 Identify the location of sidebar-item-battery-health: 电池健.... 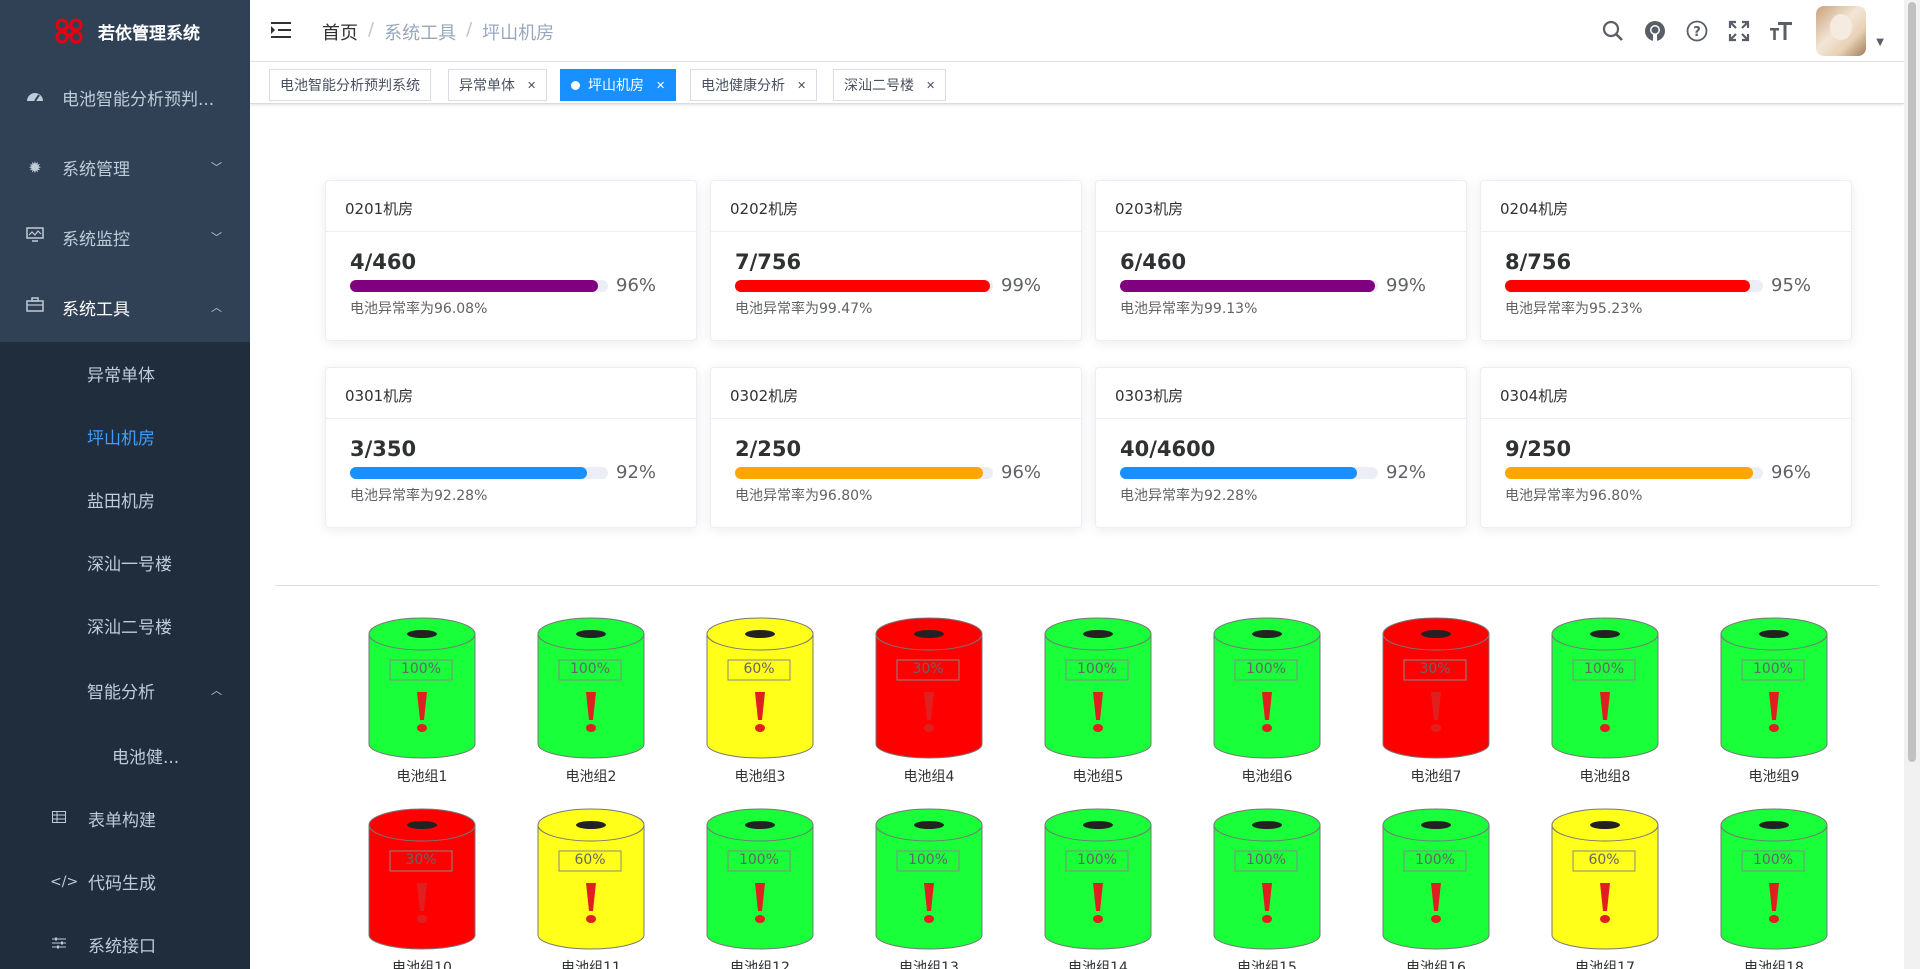
(125, 755).